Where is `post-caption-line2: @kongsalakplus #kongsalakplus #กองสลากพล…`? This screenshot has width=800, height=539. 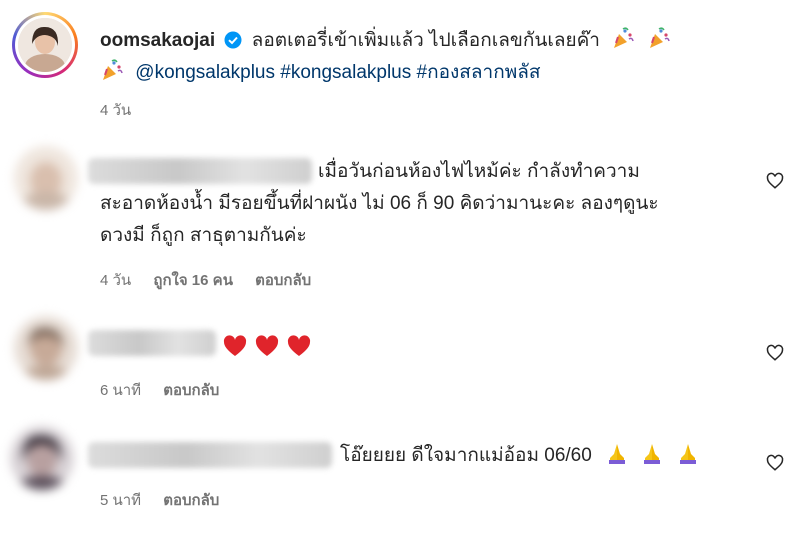
post-caption-line2: @kongsalakplus #kongsalakplus #กองสลากพล… is located at coordinates (320, 72).